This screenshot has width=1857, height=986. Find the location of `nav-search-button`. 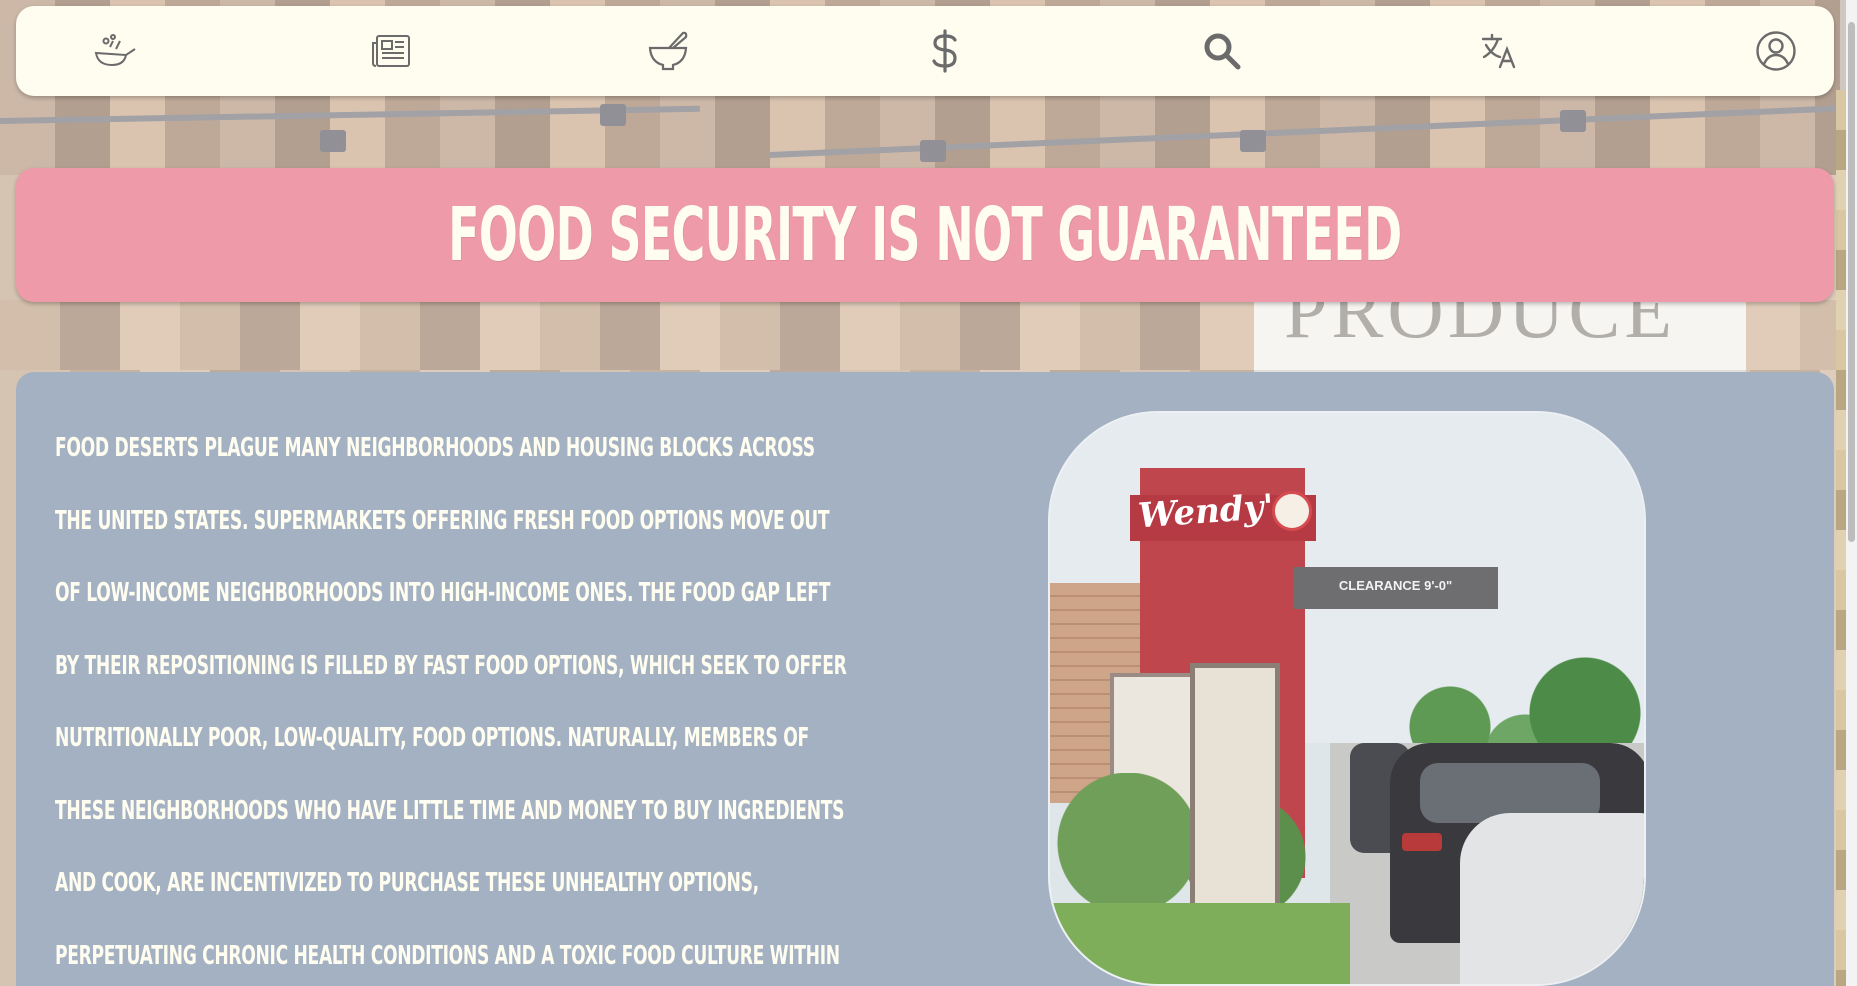

nav-search-button is located at coordinates (1222, 51).